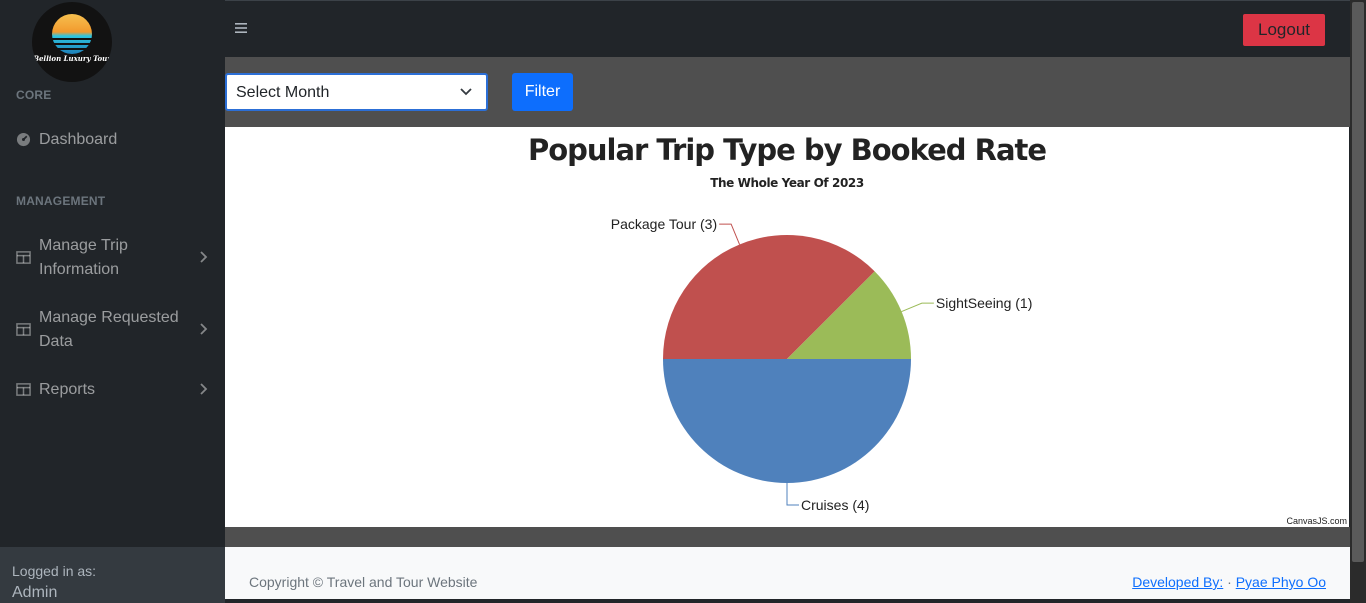 The height and width of the screenshot is (603, 1366). Describe the element at coordinates (1281, 582) in the screenshot. I see `developer-name-link: Pyae Phyo Oo` at that location.